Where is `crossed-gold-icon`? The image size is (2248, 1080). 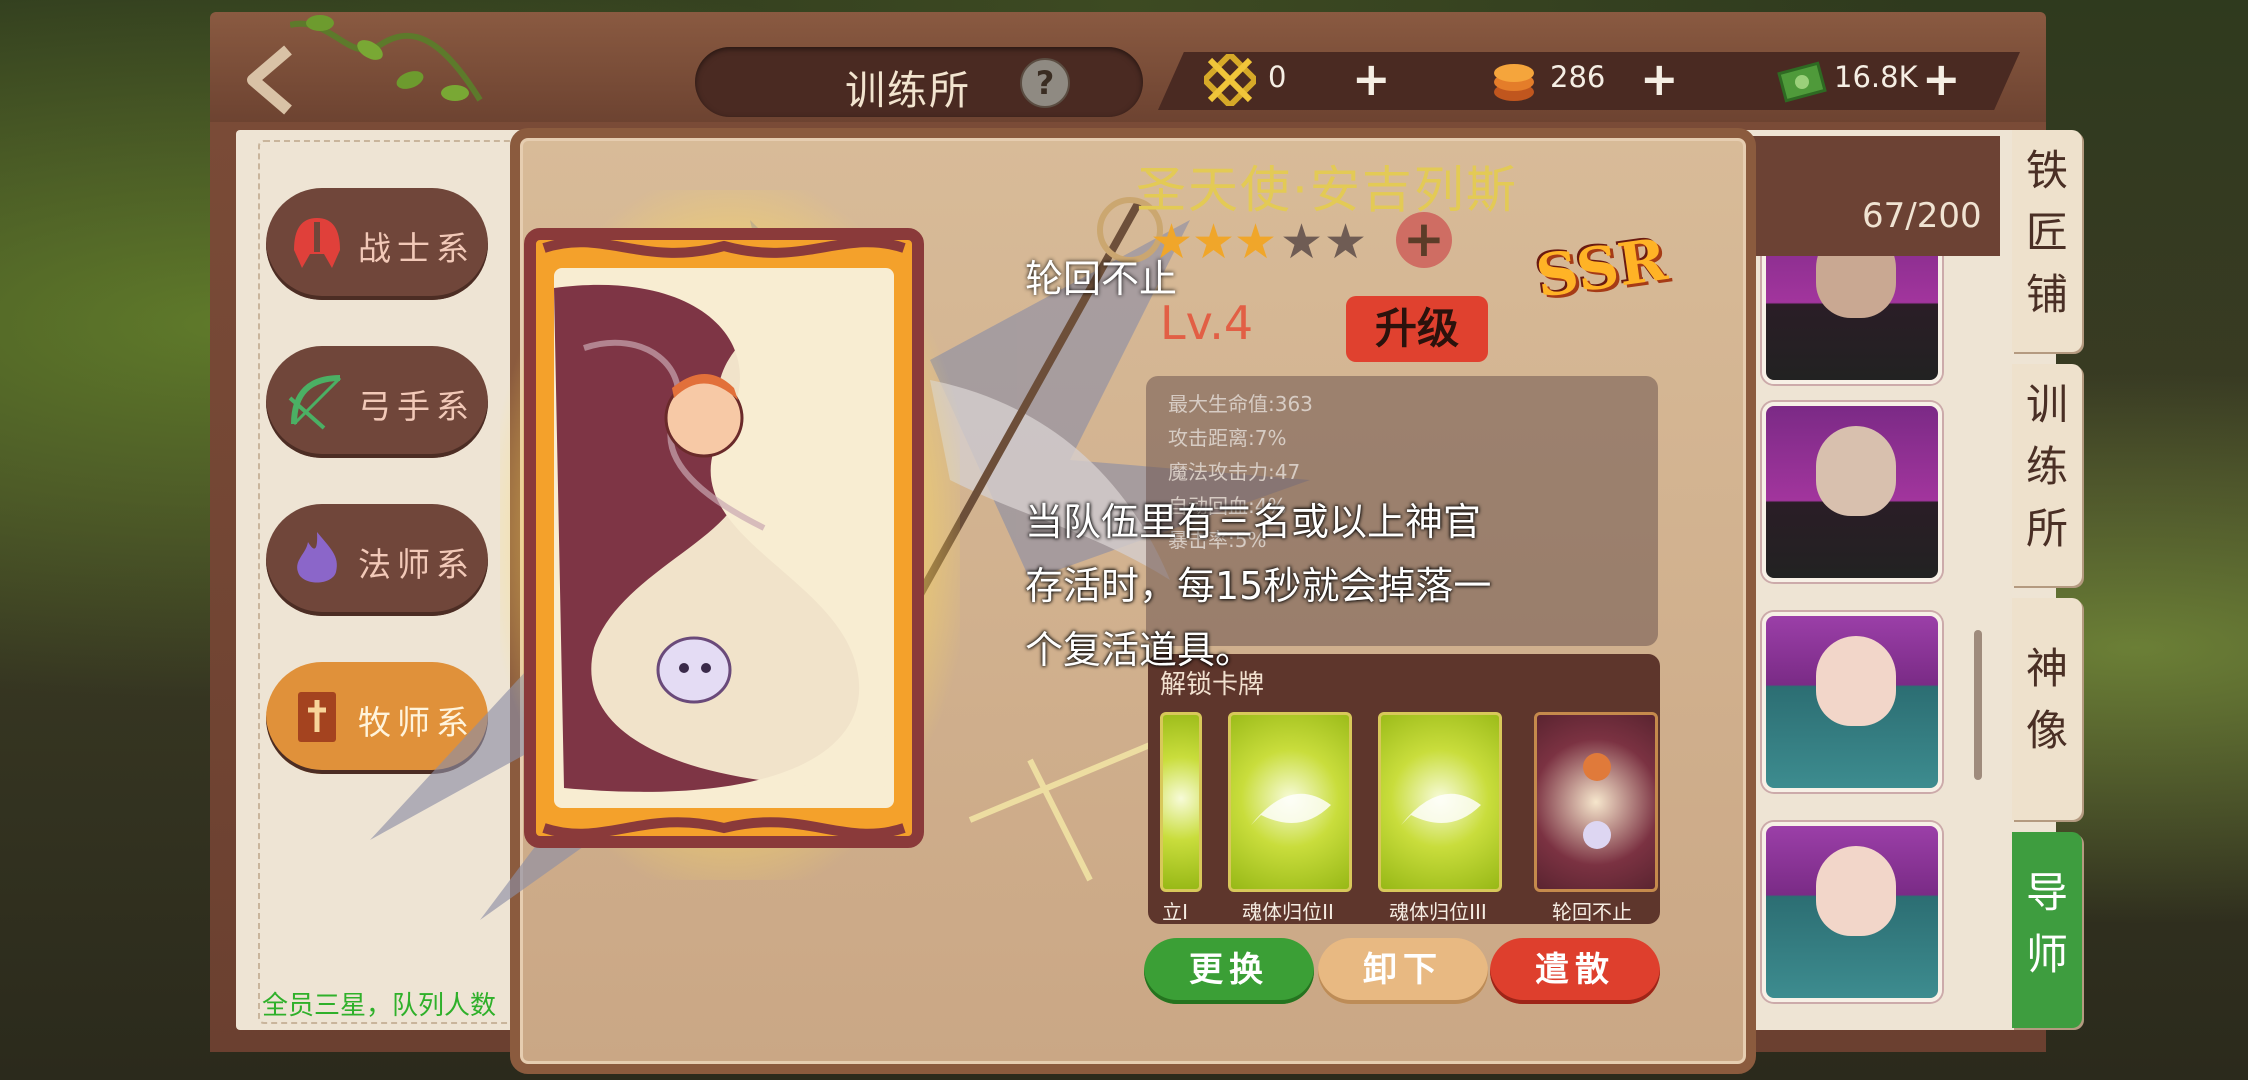 crossed-gold-icon is located at coordinates (1230, 80).